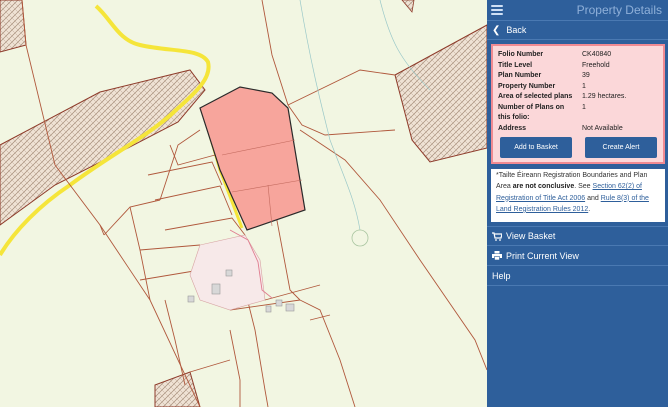 This screenshot has height=407, width=668. Describe the element at coordinates (520, 75) in the screenshot. I see `details-label: Plan Number` at that location.